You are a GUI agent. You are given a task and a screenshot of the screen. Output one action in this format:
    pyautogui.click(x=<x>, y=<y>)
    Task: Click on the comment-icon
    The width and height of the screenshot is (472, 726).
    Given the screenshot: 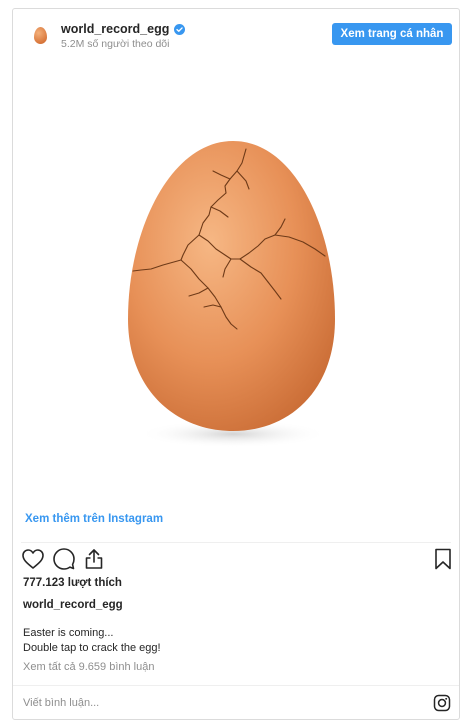 What is the action you would take?
    pyautogui.click(x=64, y=559)
    